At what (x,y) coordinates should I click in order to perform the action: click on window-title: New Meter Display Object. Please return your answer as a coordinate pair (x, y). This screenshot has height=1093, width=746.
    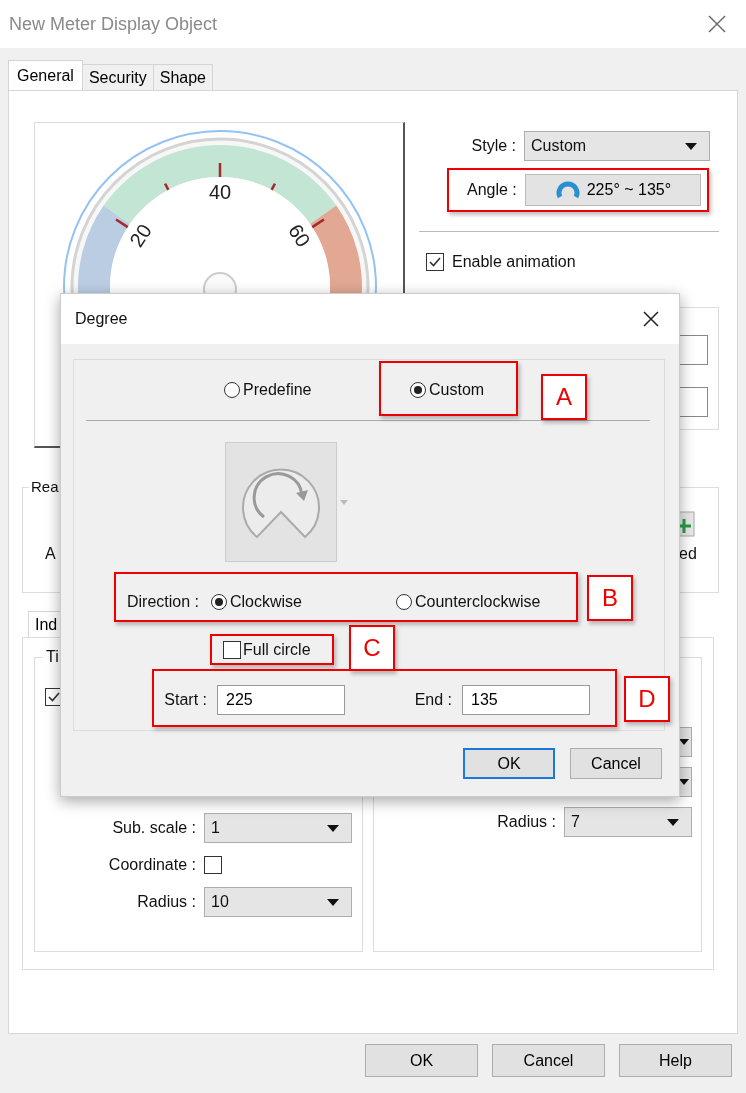
    Looking at the image, I should click on (113, 24).